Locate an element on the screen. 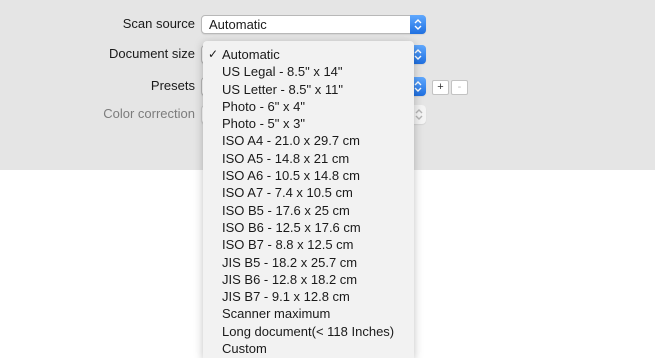 This screenshot has width=655, height=358. menu-item: ISO A6 - 10.5 x 14.8 cm is located at coordinates (308, 175).